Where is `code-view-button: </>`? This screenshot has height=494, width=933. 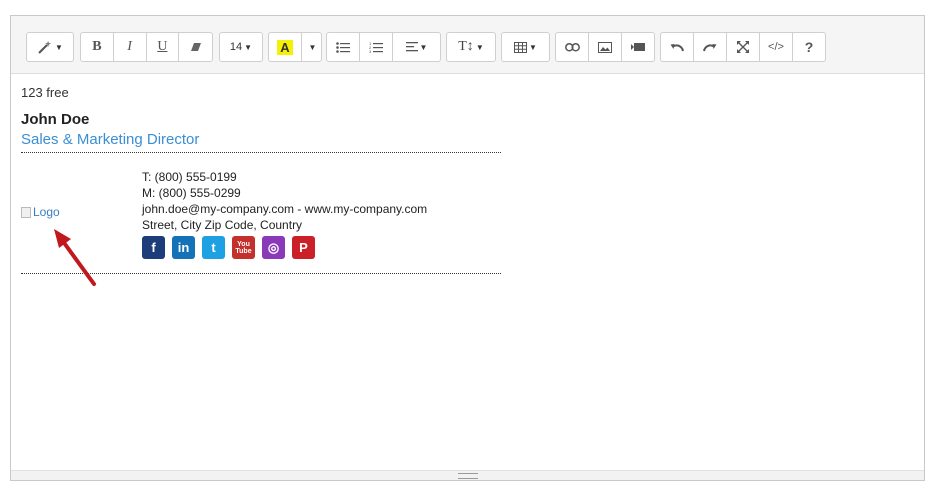 code-view-button: </> is located at coordinates (776, 47).